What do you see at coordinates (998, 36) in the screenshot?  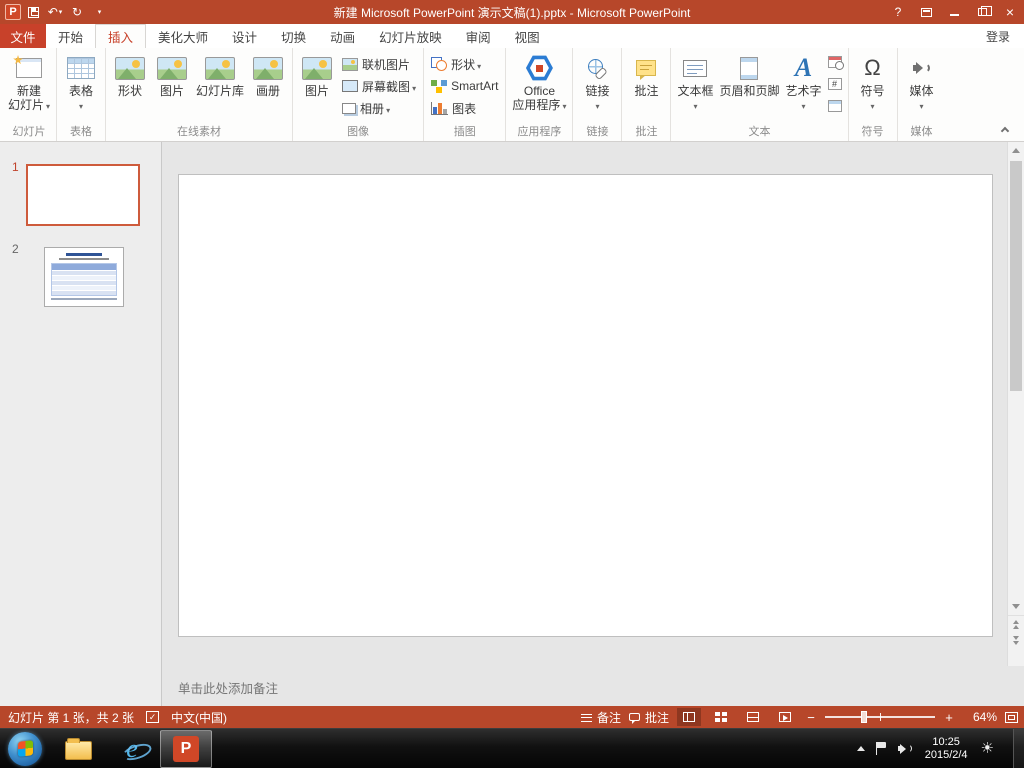 I see `sign-in-button: 登录` at bounding box center [998, 36].